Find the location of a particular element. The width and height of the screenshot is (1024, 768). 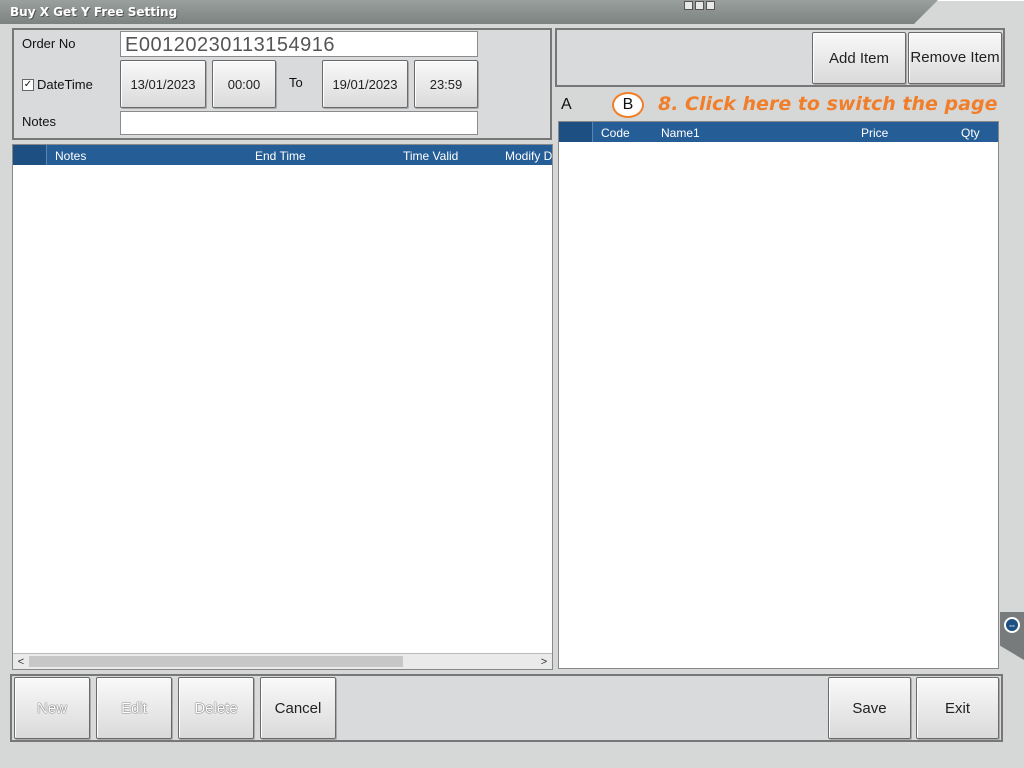

column-header-end-time: End Time is located at coordinates (280, 156).